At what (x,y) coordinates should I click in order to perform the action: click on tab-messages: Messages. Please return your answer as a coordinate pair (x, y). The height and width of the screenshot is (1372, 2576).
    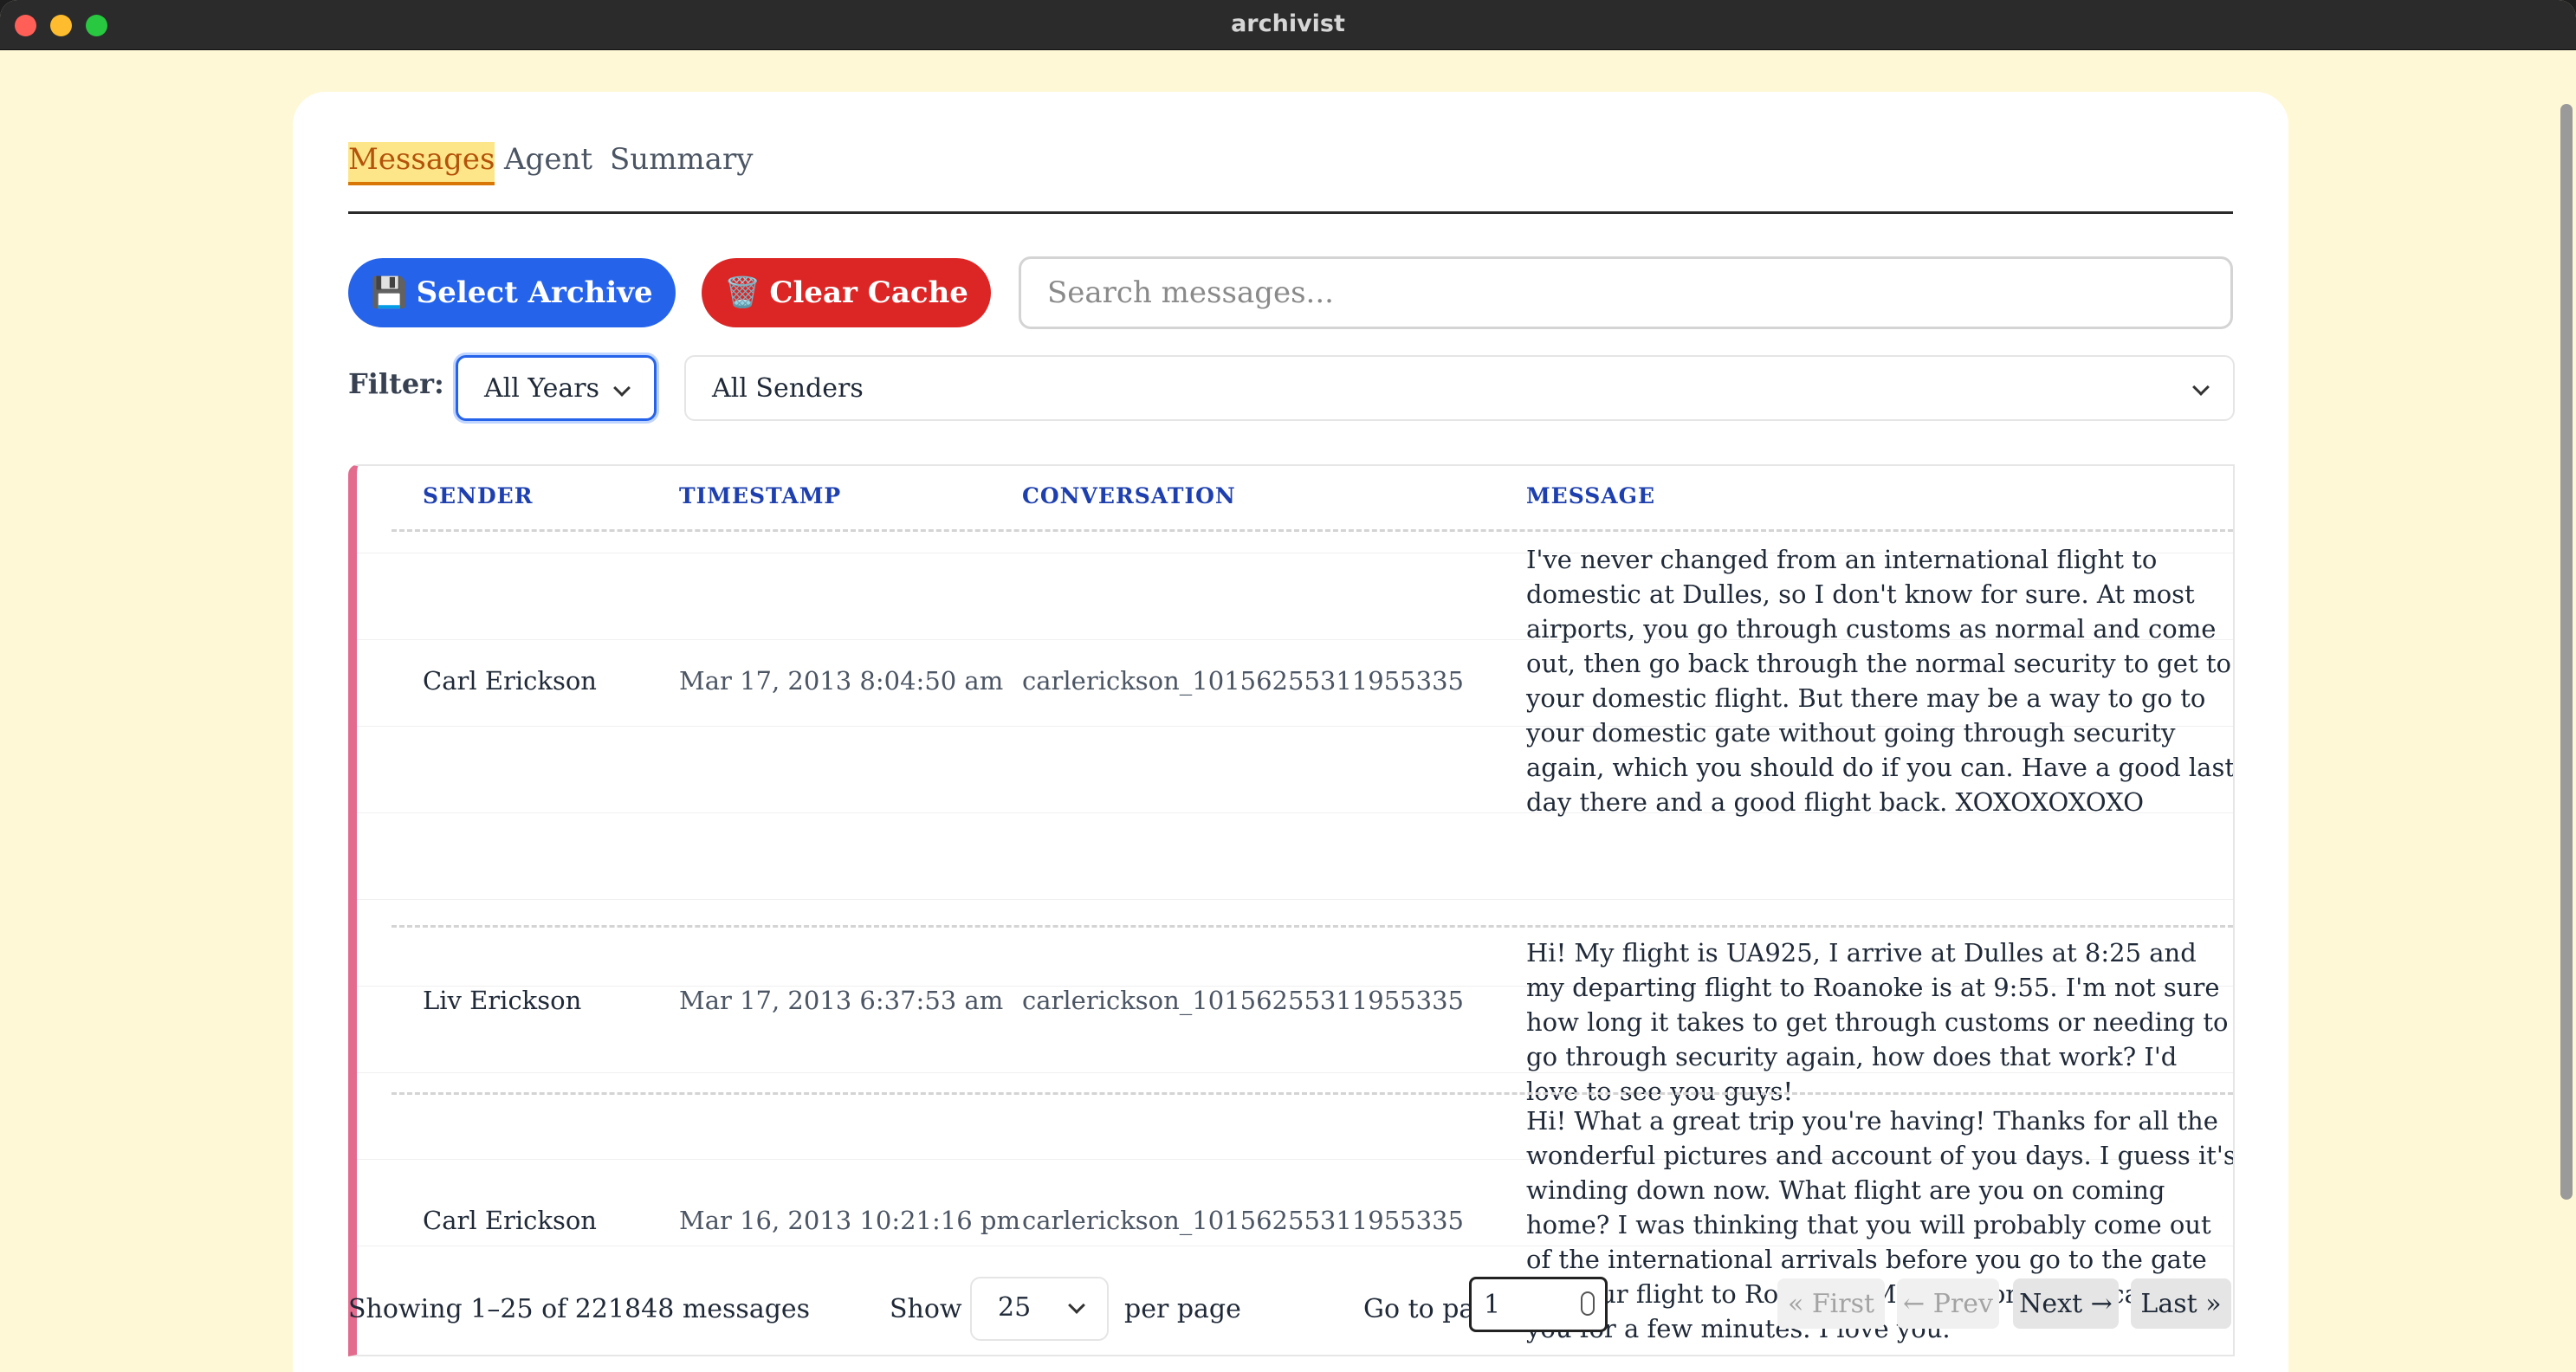
    Looking at the image, I should click on (421, 164).